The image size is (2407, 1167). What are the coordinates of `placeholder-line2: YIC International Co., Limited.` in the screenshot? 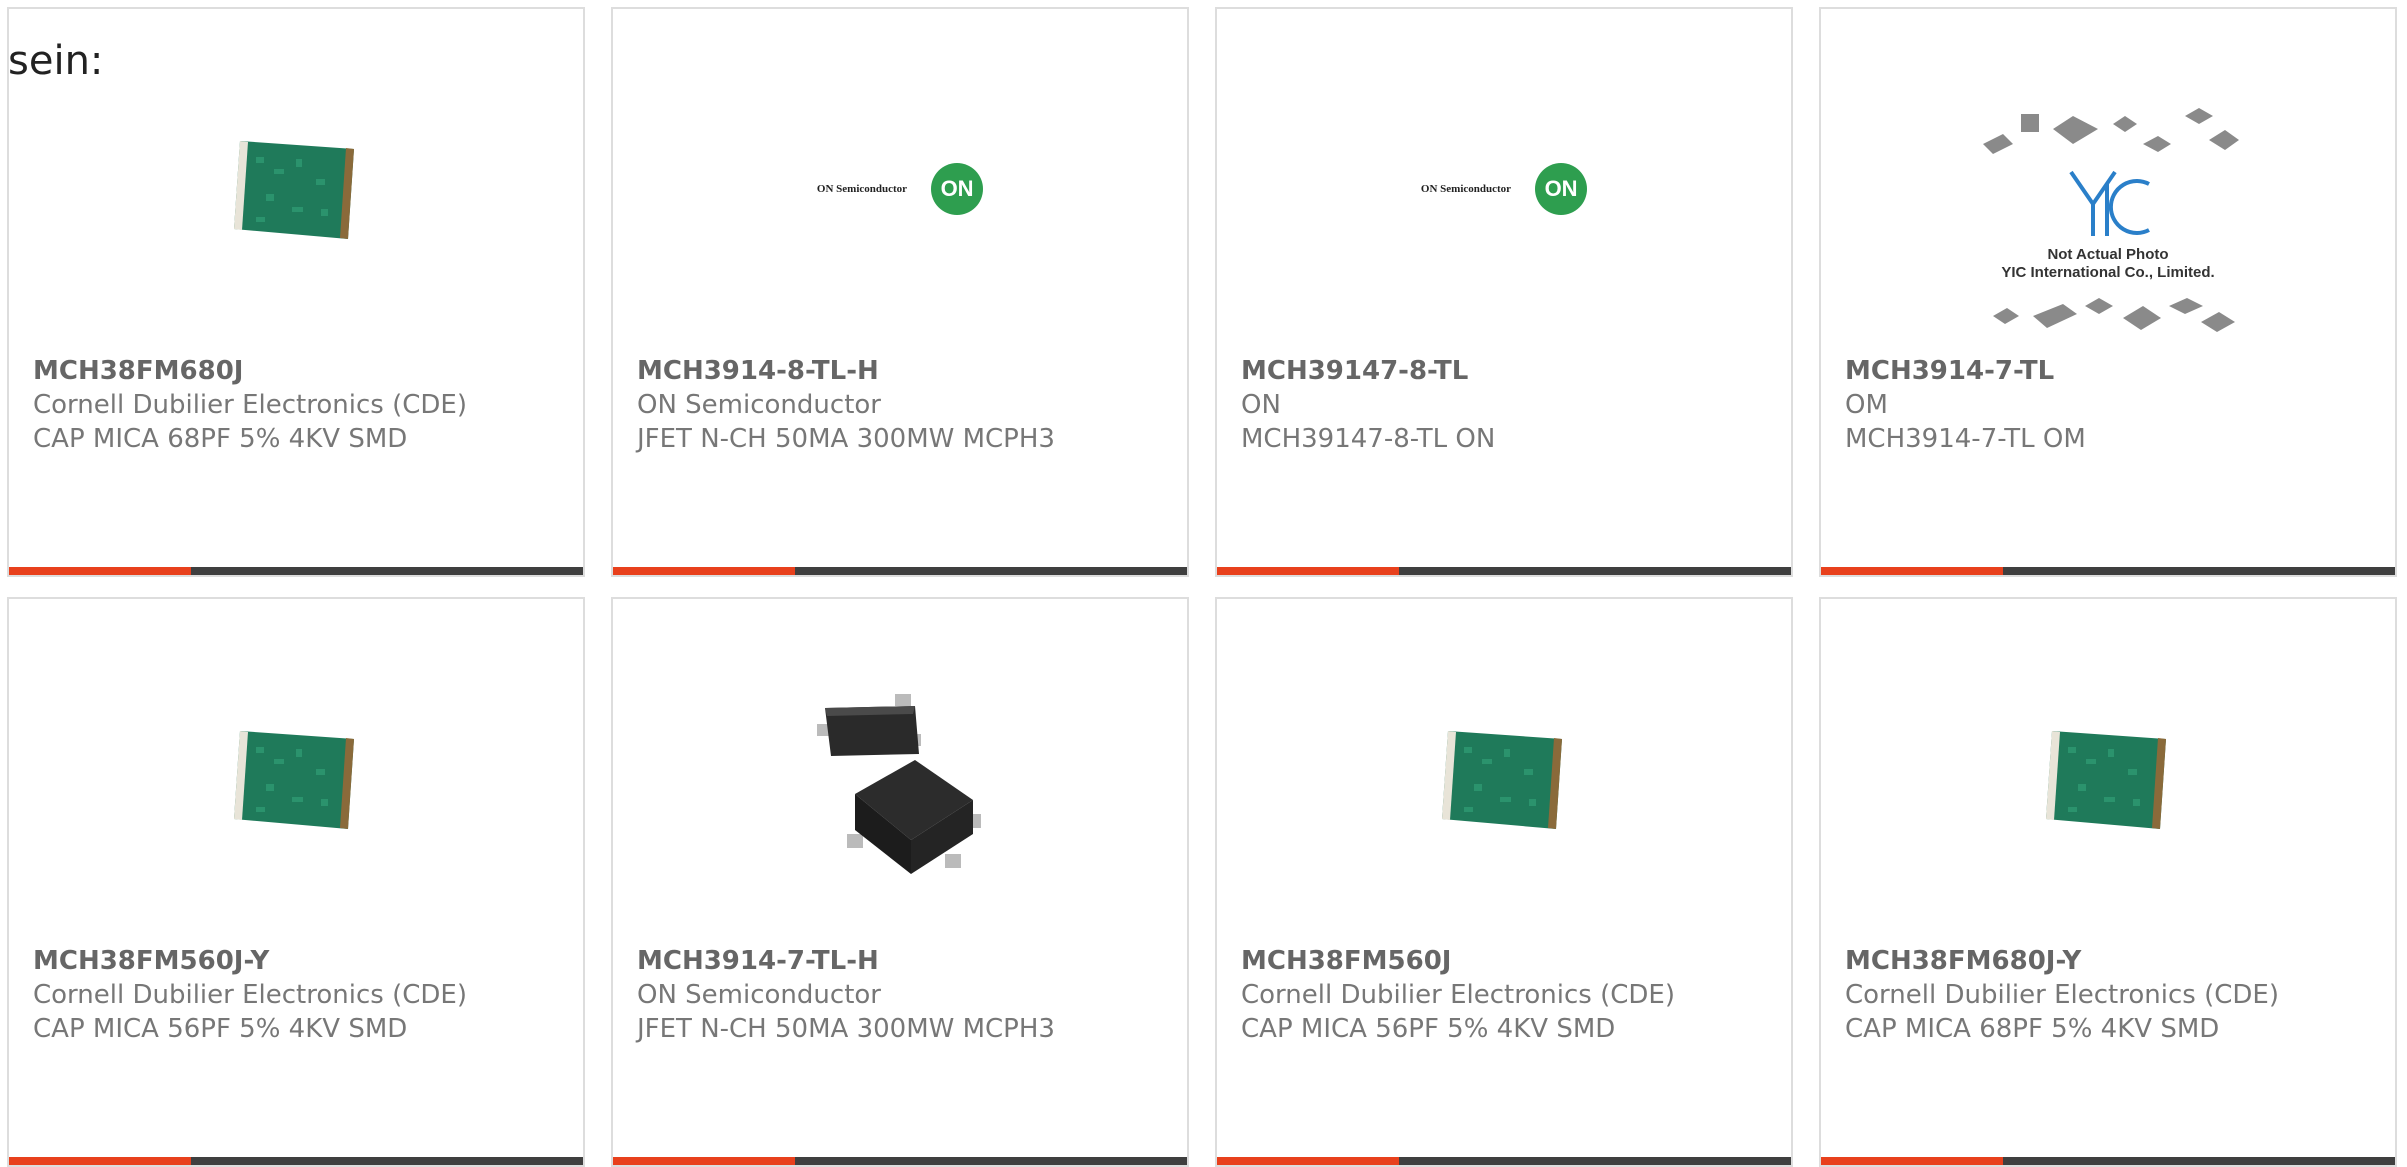 It's located at (2108, 272).